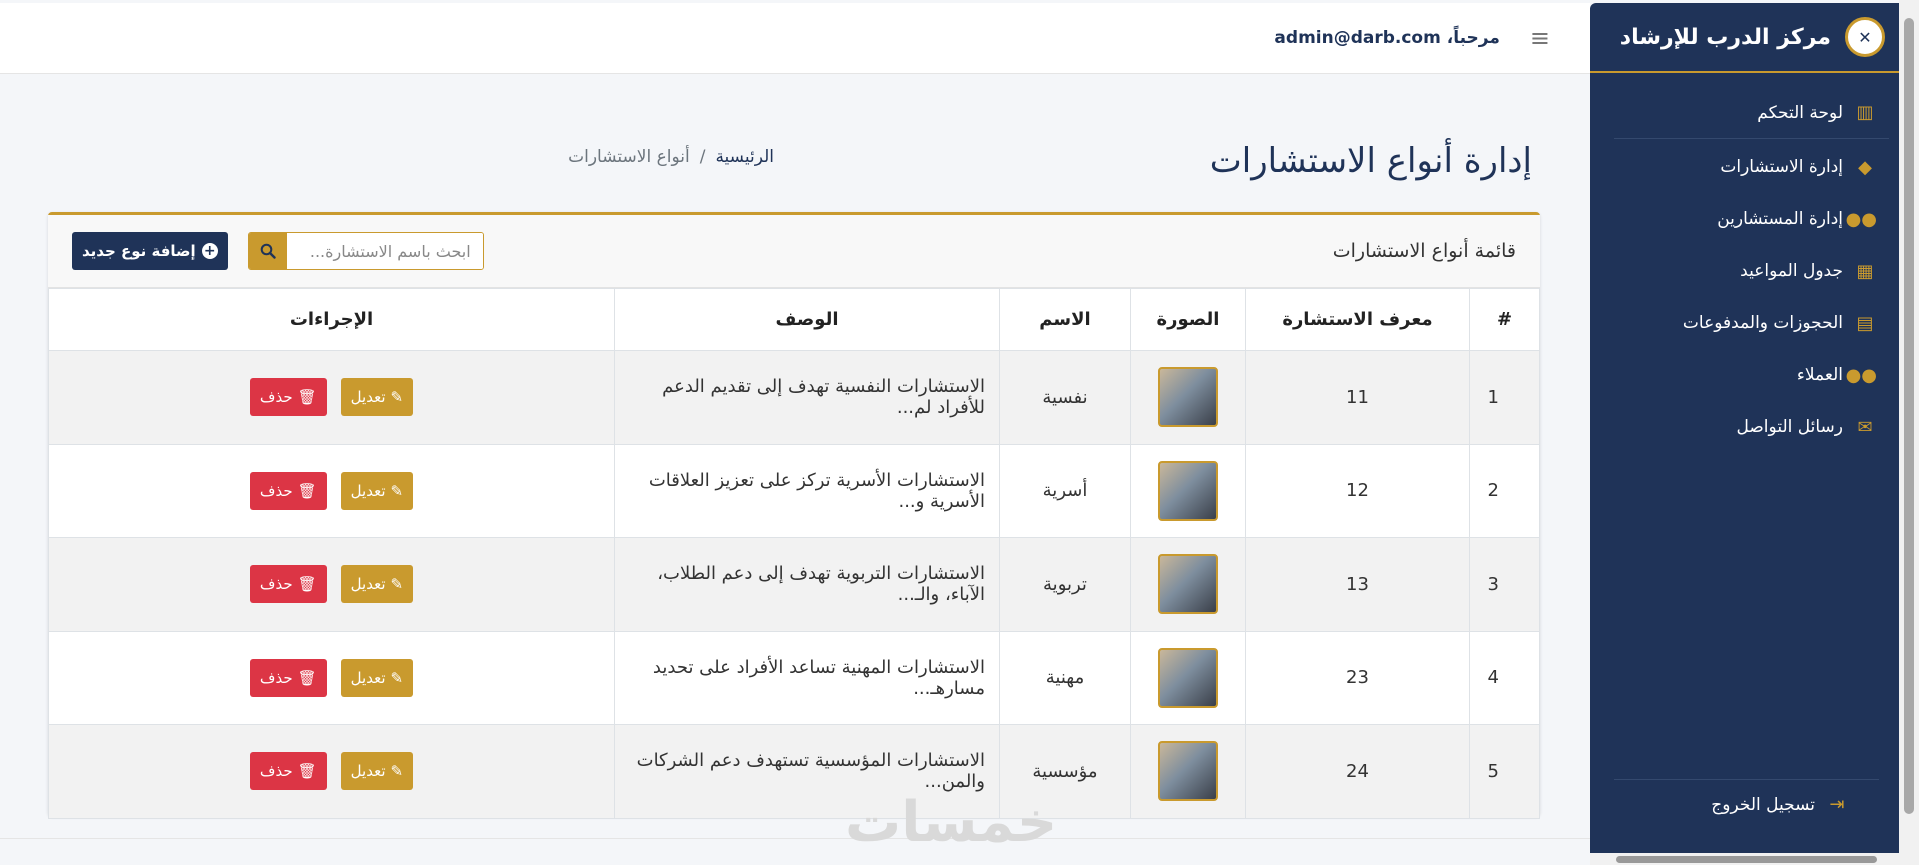 This screenshot has height=865, width=1919. I want to click on search-icon, so click(268, 251).